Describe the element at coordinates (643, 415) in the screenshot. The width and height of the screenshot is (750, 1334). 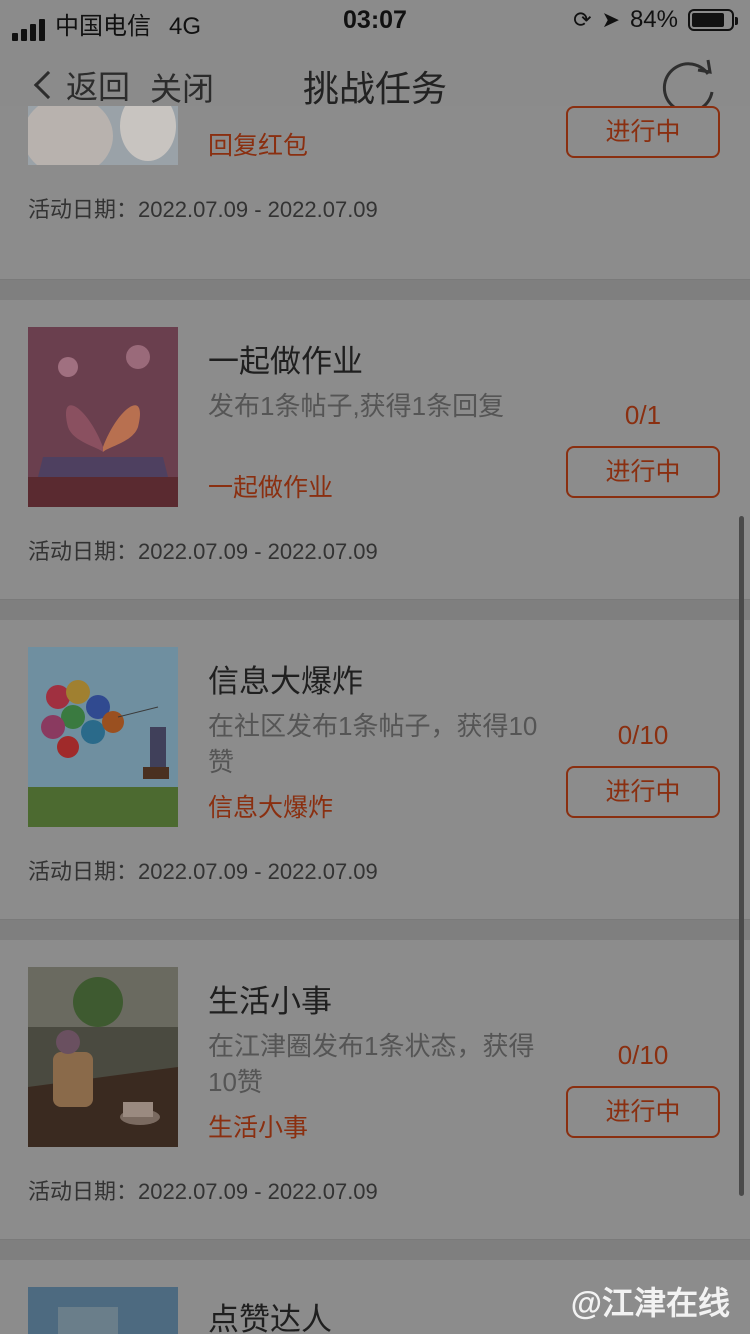
I see `task-progress: 0/1` at that location.